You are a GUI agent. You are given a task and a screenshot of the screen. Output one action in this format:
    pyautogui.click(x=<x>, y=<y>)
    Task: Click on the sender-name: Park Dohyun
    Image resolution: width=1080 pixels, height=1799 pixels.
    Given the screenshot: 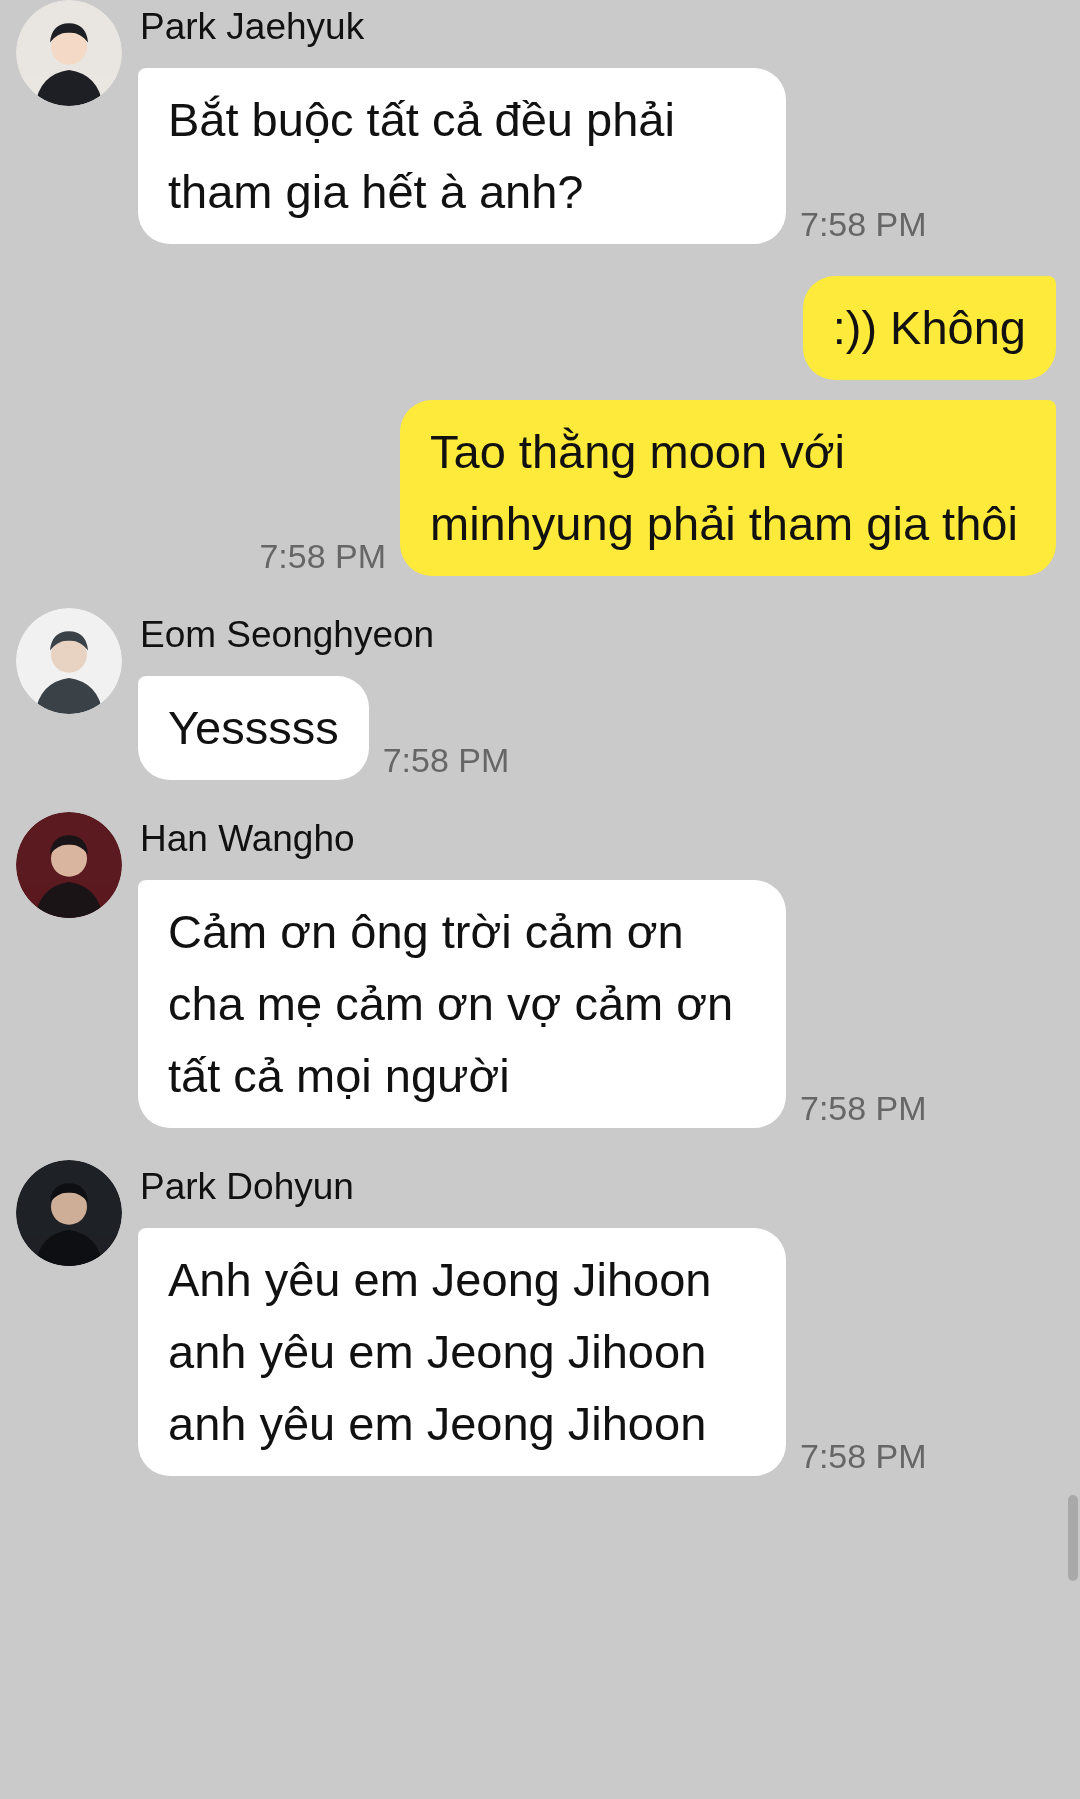 What is the action you would take?
    pyautogui.click(x=247, y=1186)
    